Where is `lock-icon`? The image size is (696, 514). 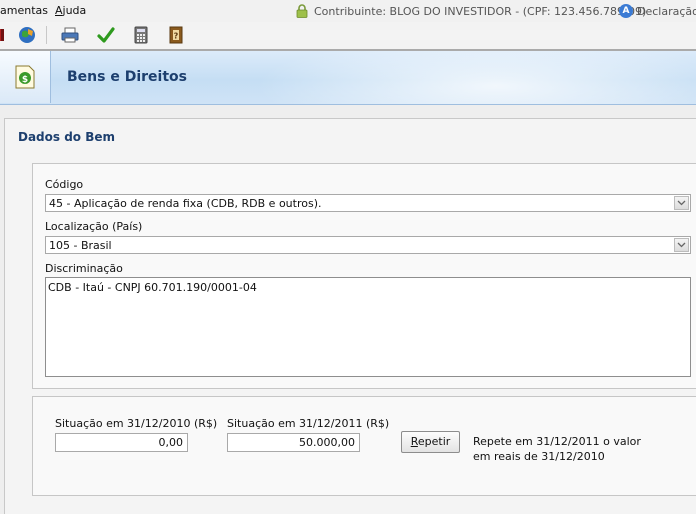 lock-icon is located at coordinates (302, 11).